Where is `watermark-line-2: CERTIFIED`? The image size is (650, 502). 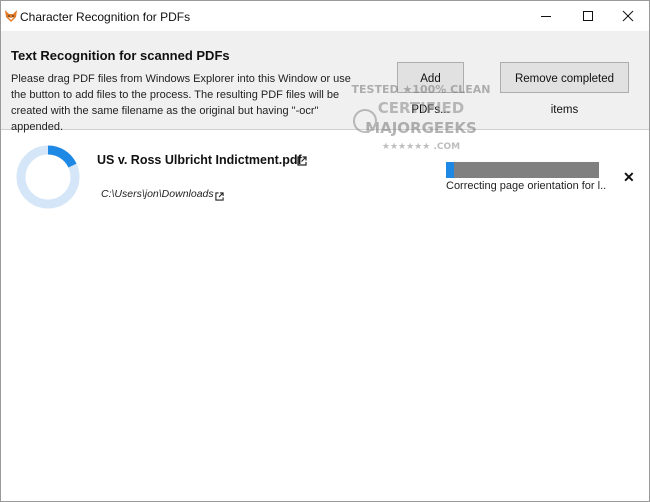 watermark-line-2: CERTIFIED is located at coordinates (421, 108).